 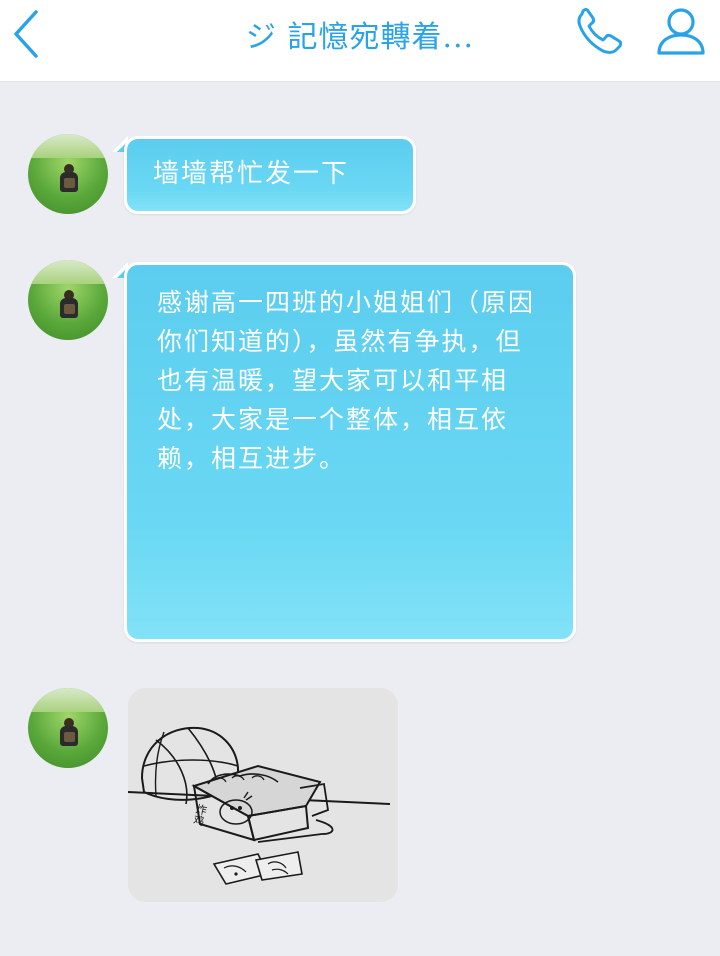 I want to click on sketch-image: 炸鸡, so click(x=263, y=795).